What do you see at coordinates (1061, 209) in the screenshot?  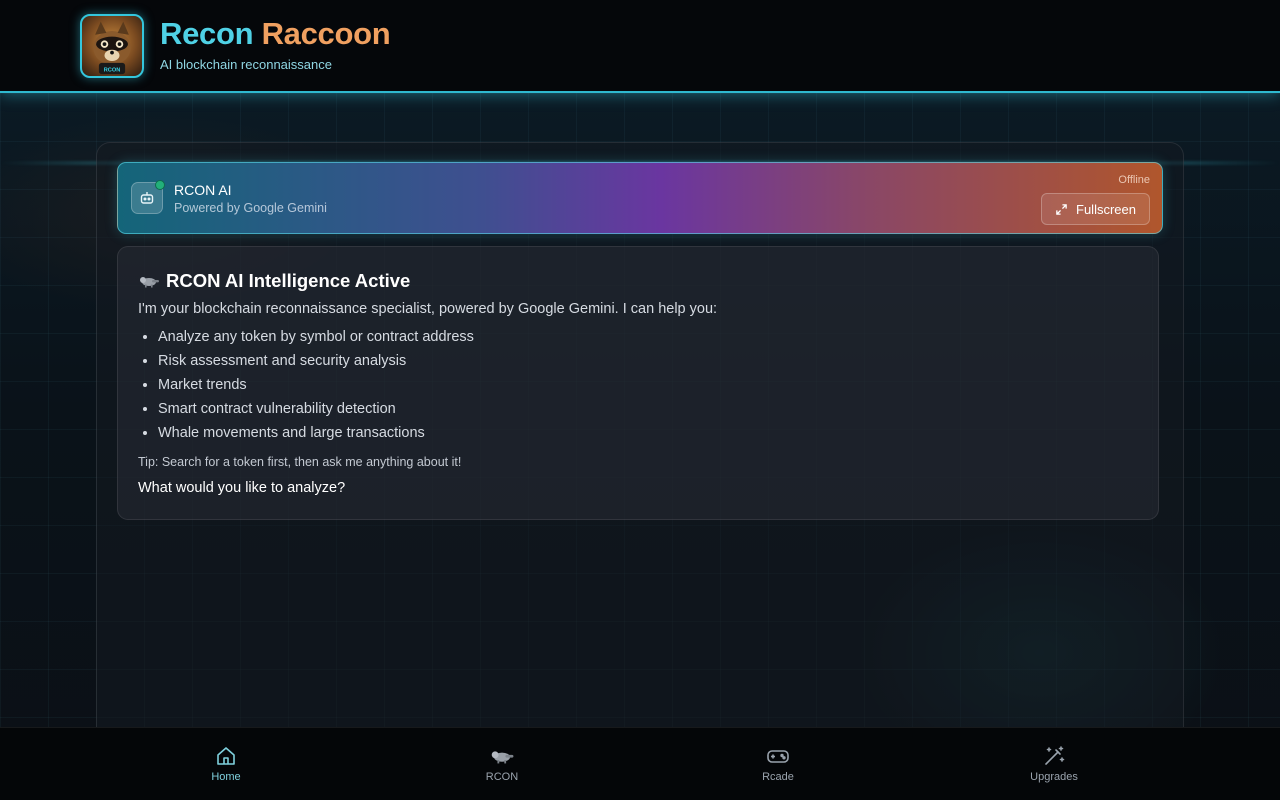 I see `expand-icon` at bounding box center [1061, 209].